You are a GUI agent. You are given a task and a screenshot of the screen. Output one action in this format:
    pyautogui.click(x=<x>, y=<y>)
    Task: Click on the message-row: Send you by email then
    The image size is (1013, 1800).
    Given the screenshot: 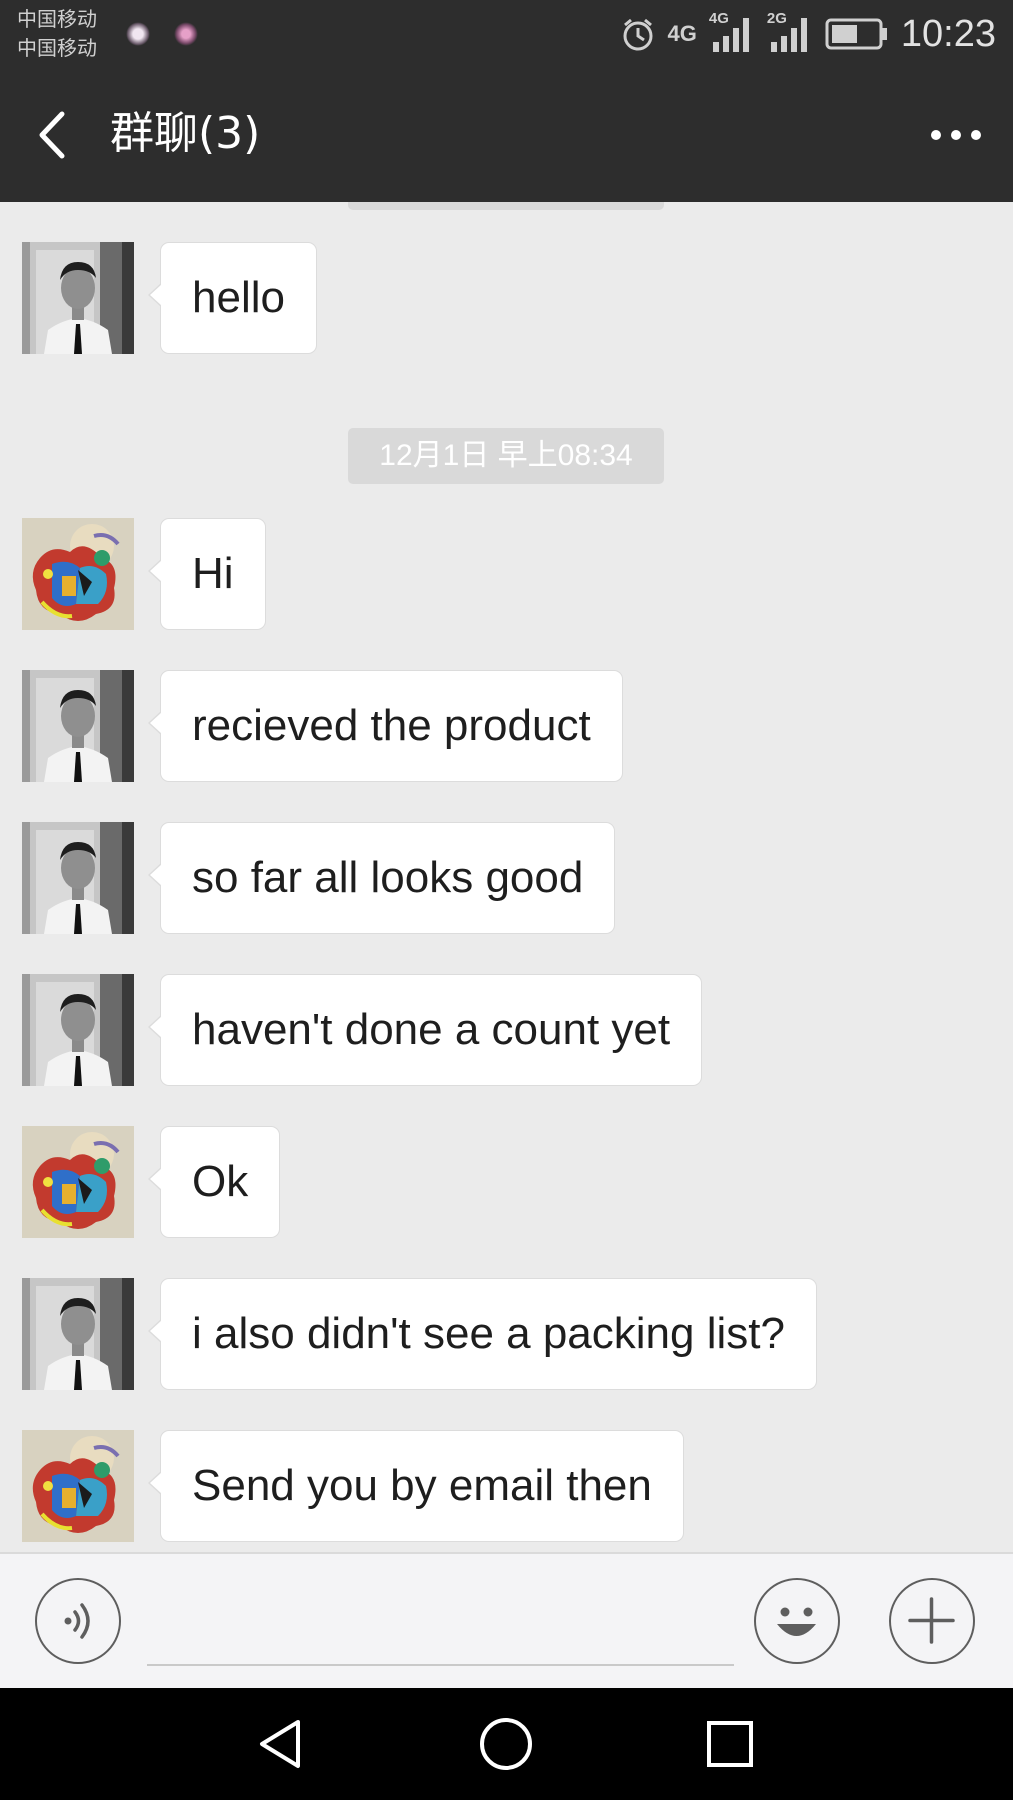 What is the action you would take?
    pyautogui.click(x=506, y=1486)
    